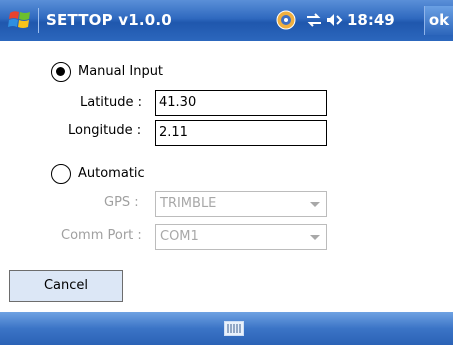  What do you see at coordinates (121, 202) in the screenshot?
I see `gps-label: GPS :` at bounding box center [121, 202].